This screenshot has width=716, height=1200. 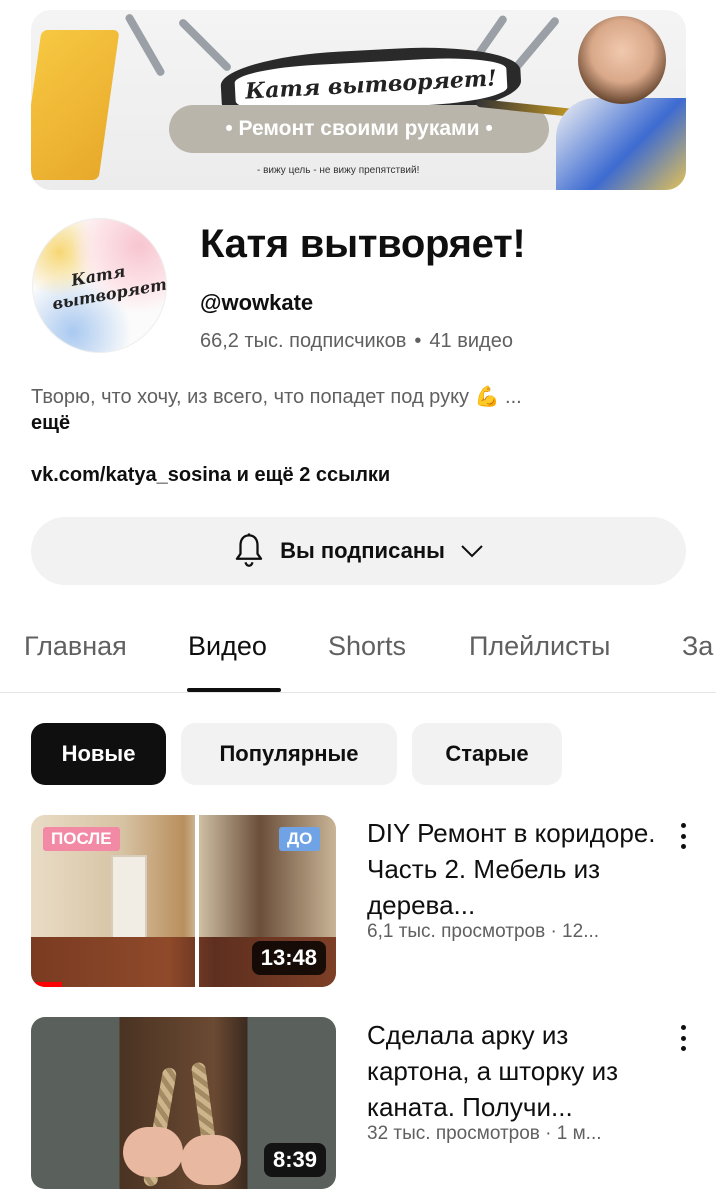 I want to click on watch-progress-bar, so click(x=46, y=984).